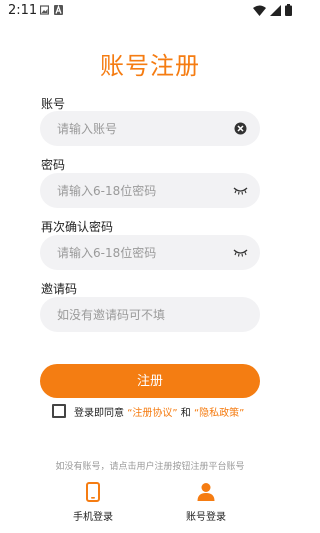 This screenshot has width=320, height=533. What do you see at coordinates (23, 10) in the screenshot?
I see `status-time: 2:11` at bounding box center [23, 10].